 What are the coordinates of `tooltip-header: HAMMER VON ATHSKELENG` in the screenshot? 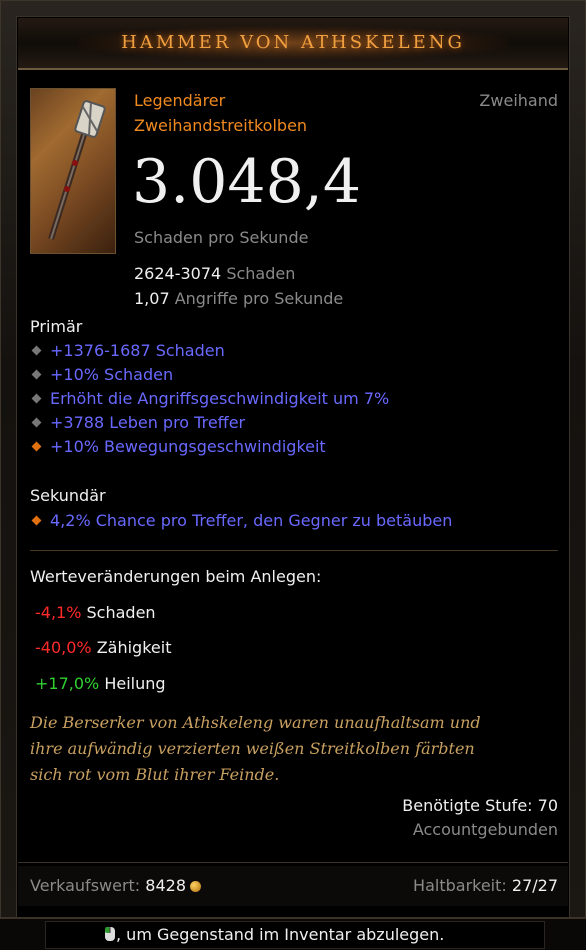 It's located at (293, 44).